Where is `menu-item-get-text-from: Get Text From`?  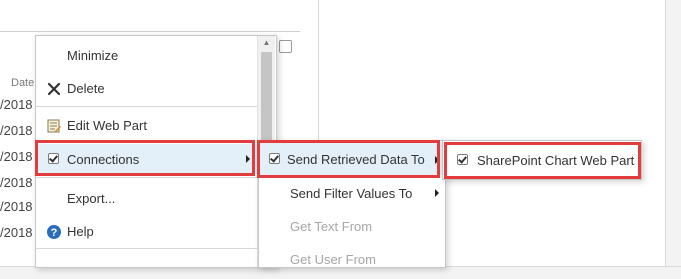
menu-item-get-text-from: Get Text From is located at coordinates (351, 227).